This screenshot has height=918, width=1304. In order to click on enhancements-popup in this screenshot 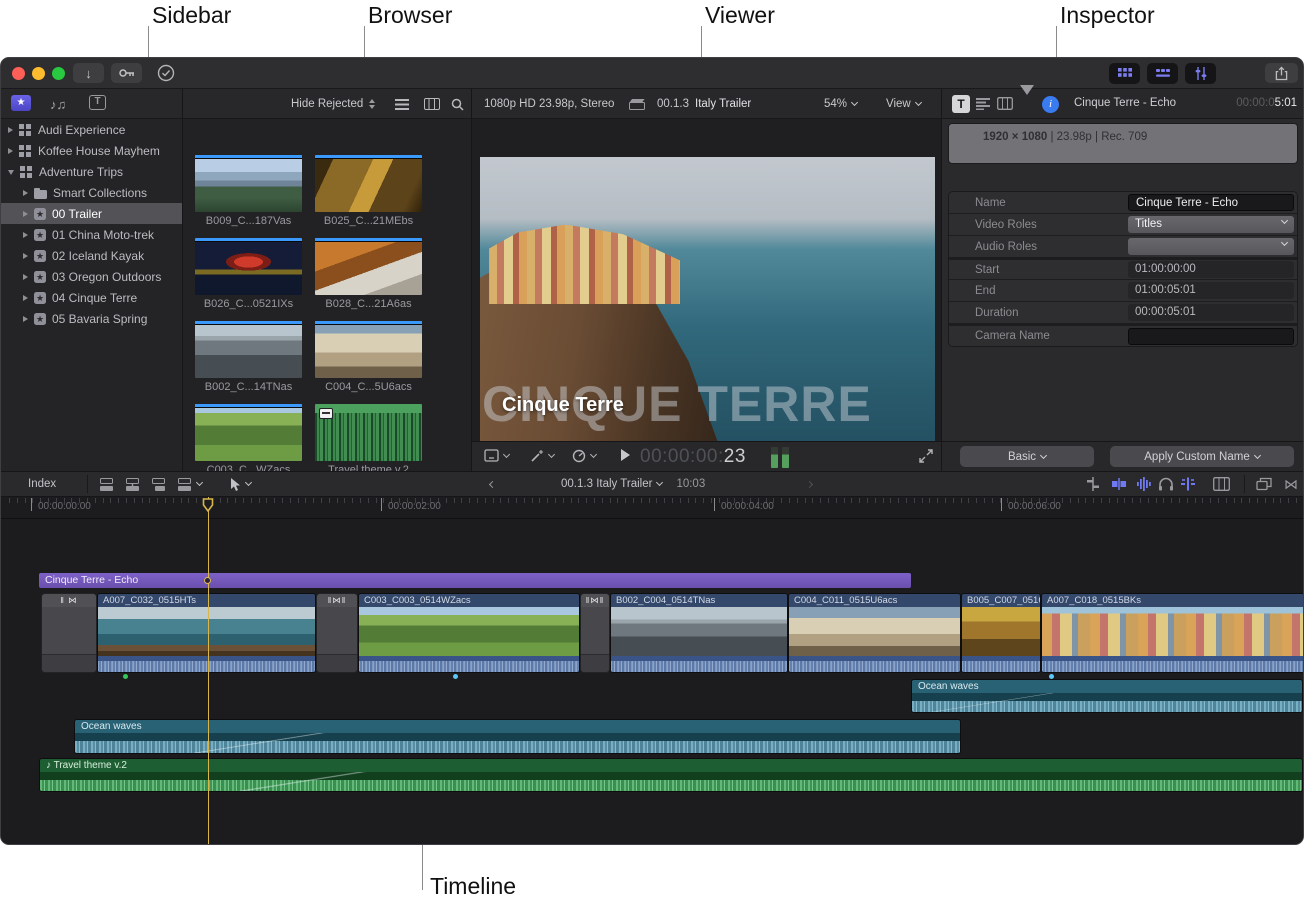, I will do `click(543, 456)`.